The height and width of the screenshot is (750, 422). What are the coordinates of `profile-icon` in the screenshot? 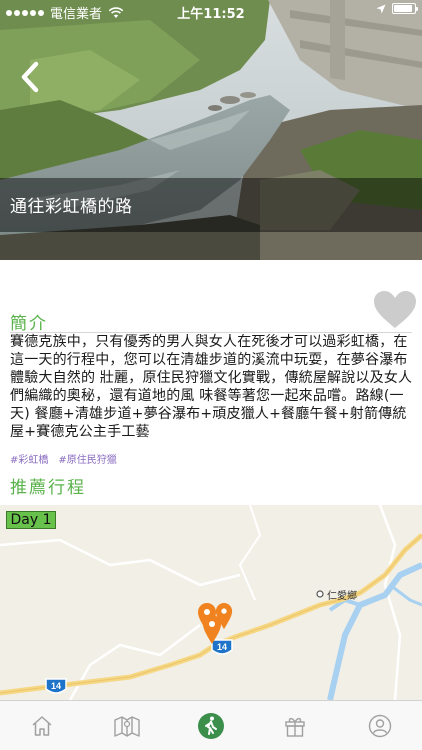 It's located at (379, 725).